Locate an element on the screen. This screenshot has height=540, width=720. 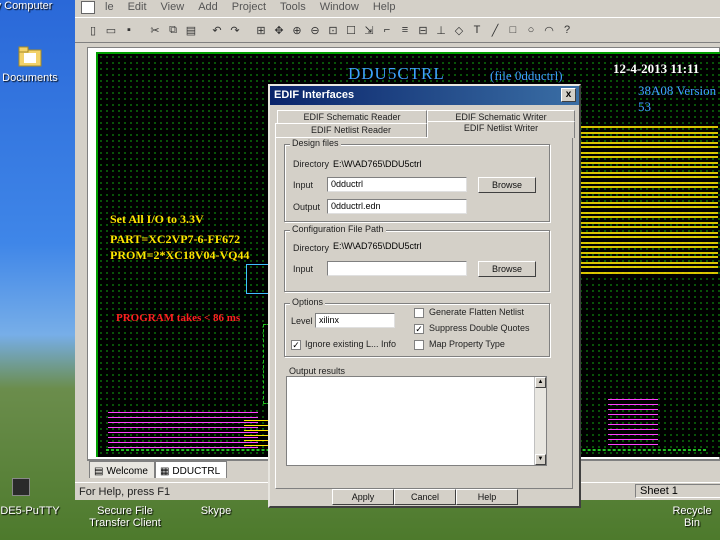
line-icon: ╱ is located at coordinates (495, 30).